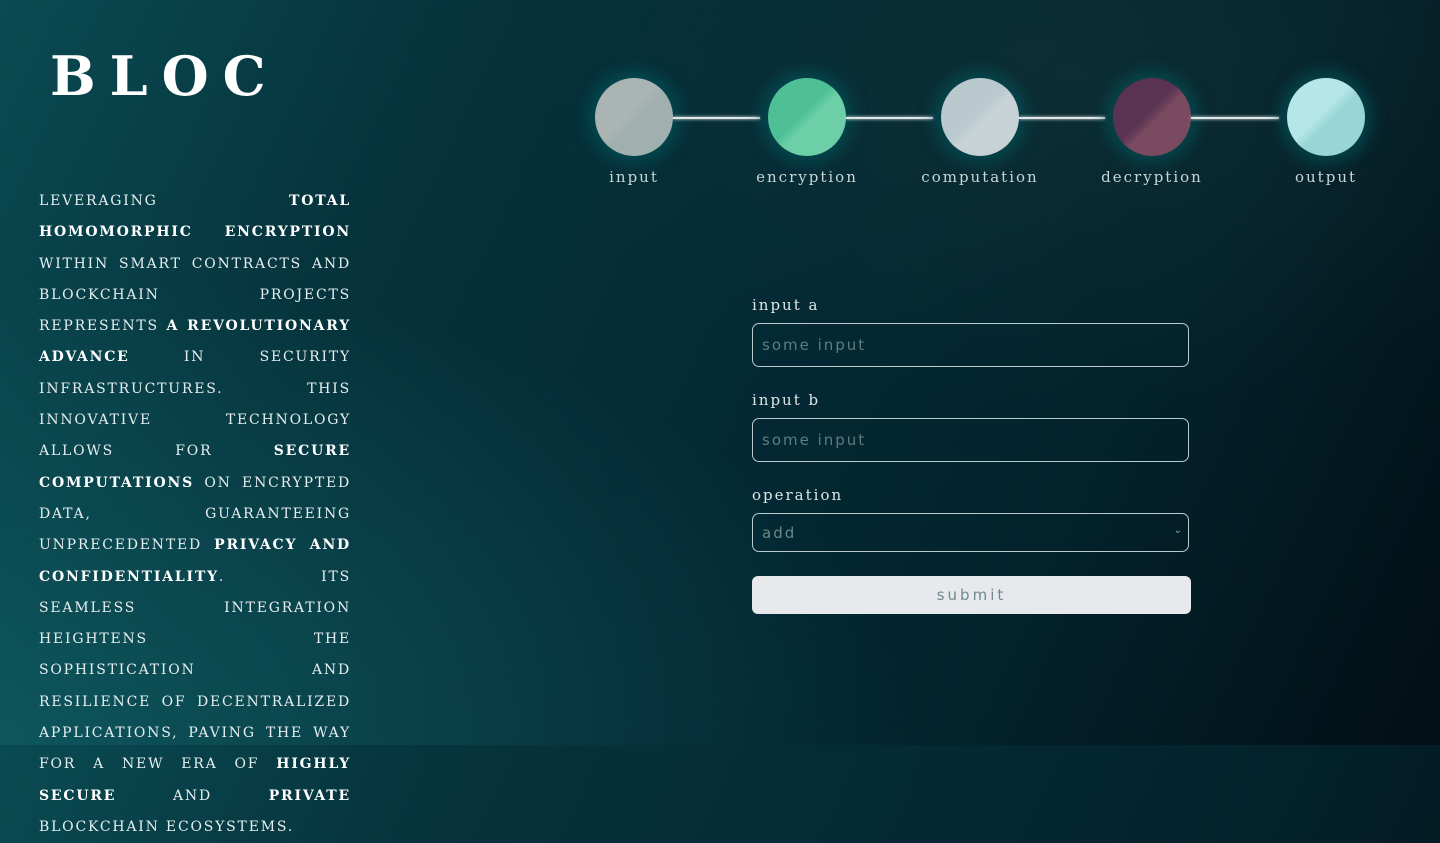 Image resolution: width=1440 pixels, height=843 pixels. What do you see at coordinates (970, 440) in the screenshot?
I see `input-b-field` at bounding box center [970, 440].